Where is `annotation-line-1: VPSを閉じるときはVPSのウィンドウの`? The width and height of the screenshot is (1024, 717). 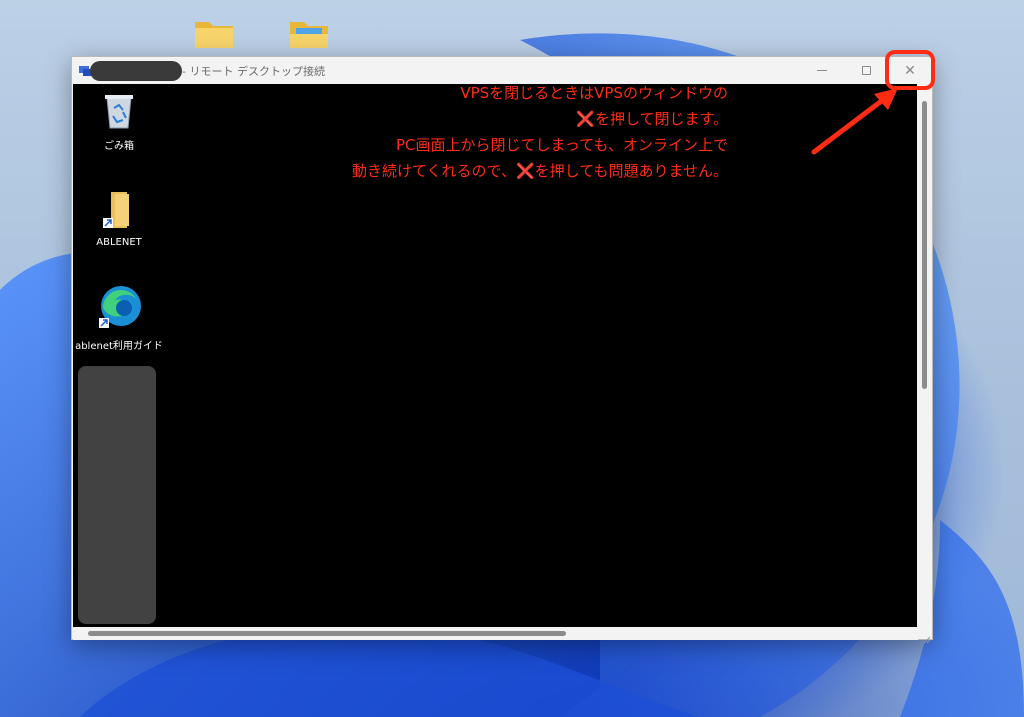 annotation-line-1: VPSを閉じるときはVPSのウィンドウの is located at coordinates (594, 93).